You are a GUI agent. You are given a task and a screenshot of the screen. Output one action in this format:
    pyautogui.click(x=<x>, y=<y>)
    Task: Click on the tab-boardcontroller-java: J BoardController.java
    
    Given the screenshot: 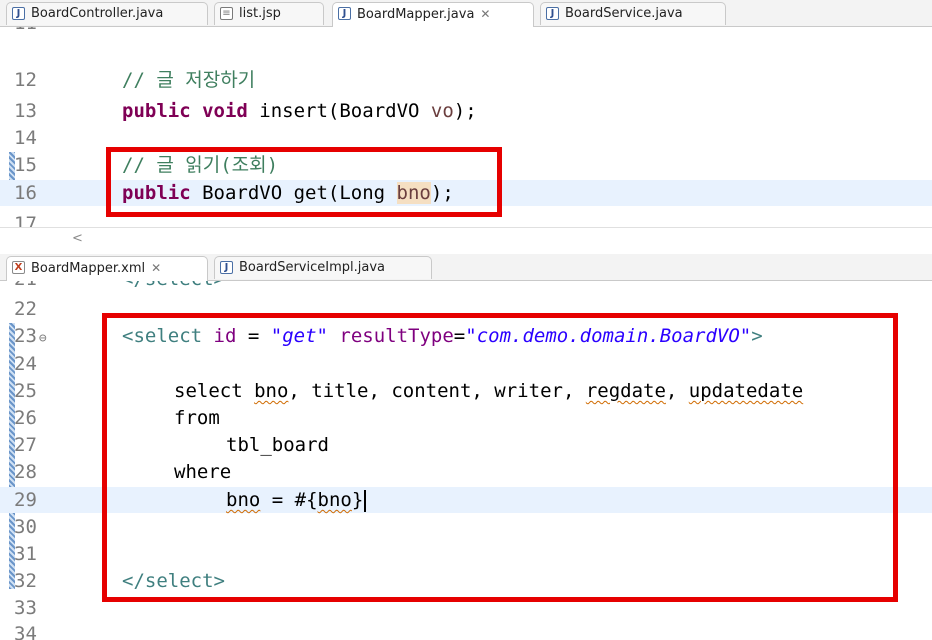 What is the action you would take?
    pyautogui.click(x=107, y=13)
    